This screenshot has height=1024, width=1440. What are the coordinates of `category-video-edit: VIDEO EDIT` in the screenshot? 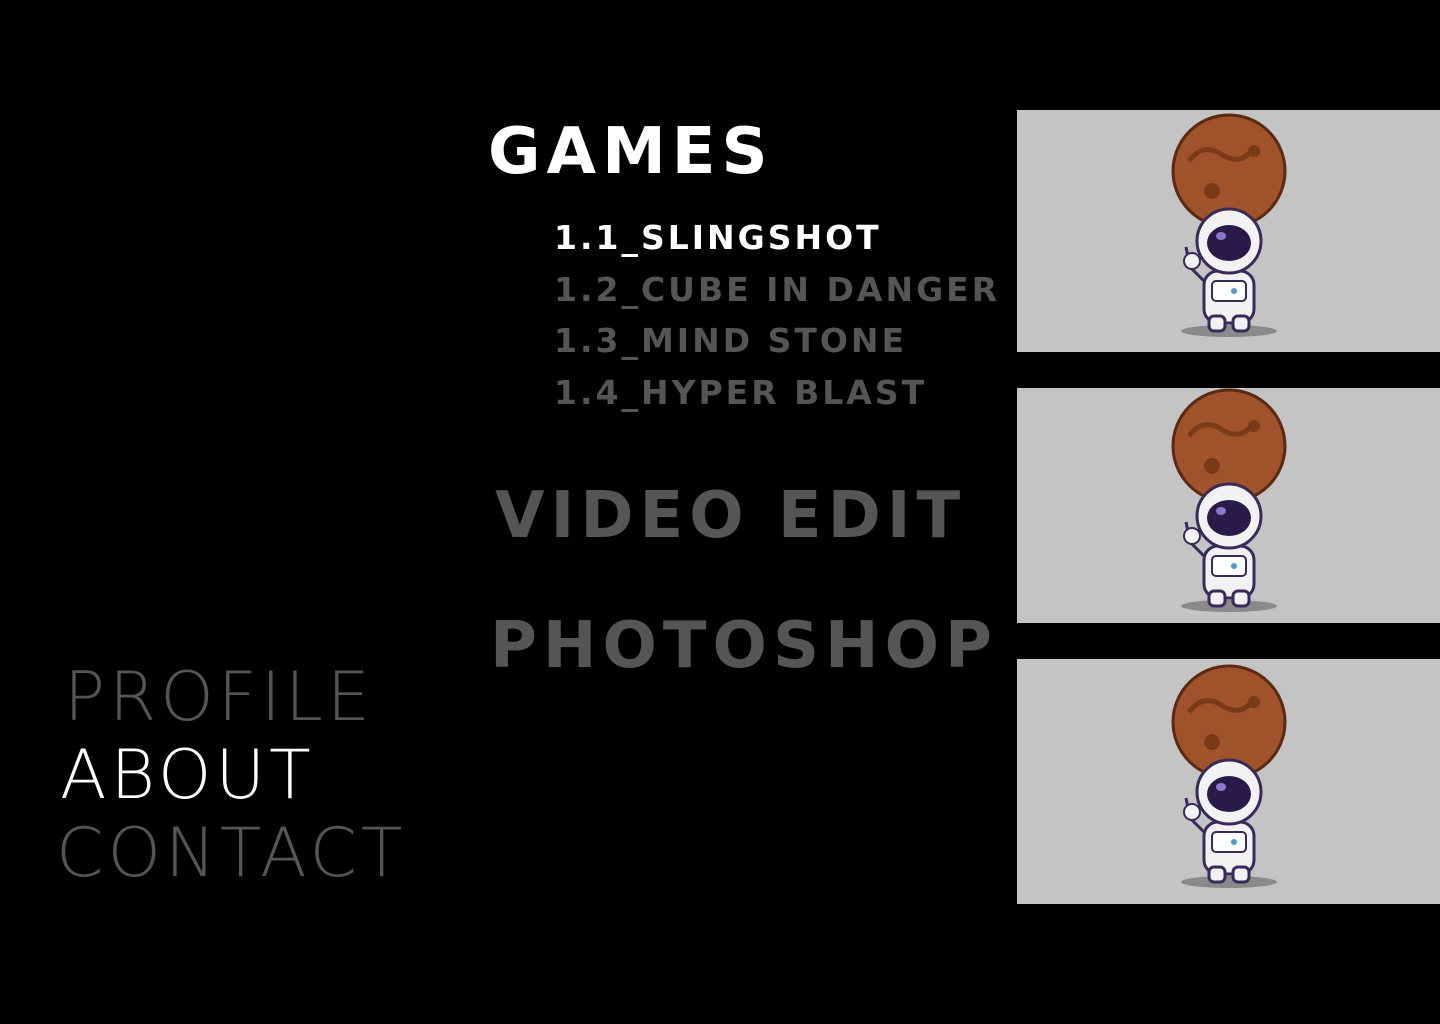 It's located at (730, 516).